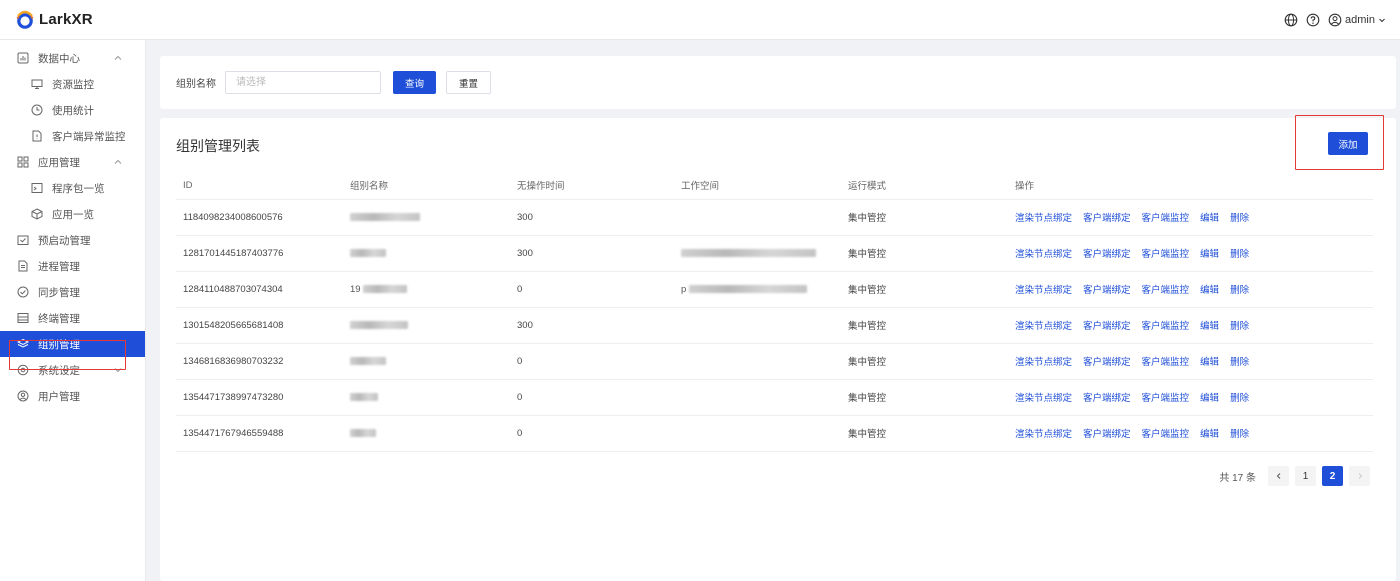 Image resolution: width=1400 pixels, height=581 pixels. I want to click on sidebar-item-label: 资源监控, so click(73, 84).